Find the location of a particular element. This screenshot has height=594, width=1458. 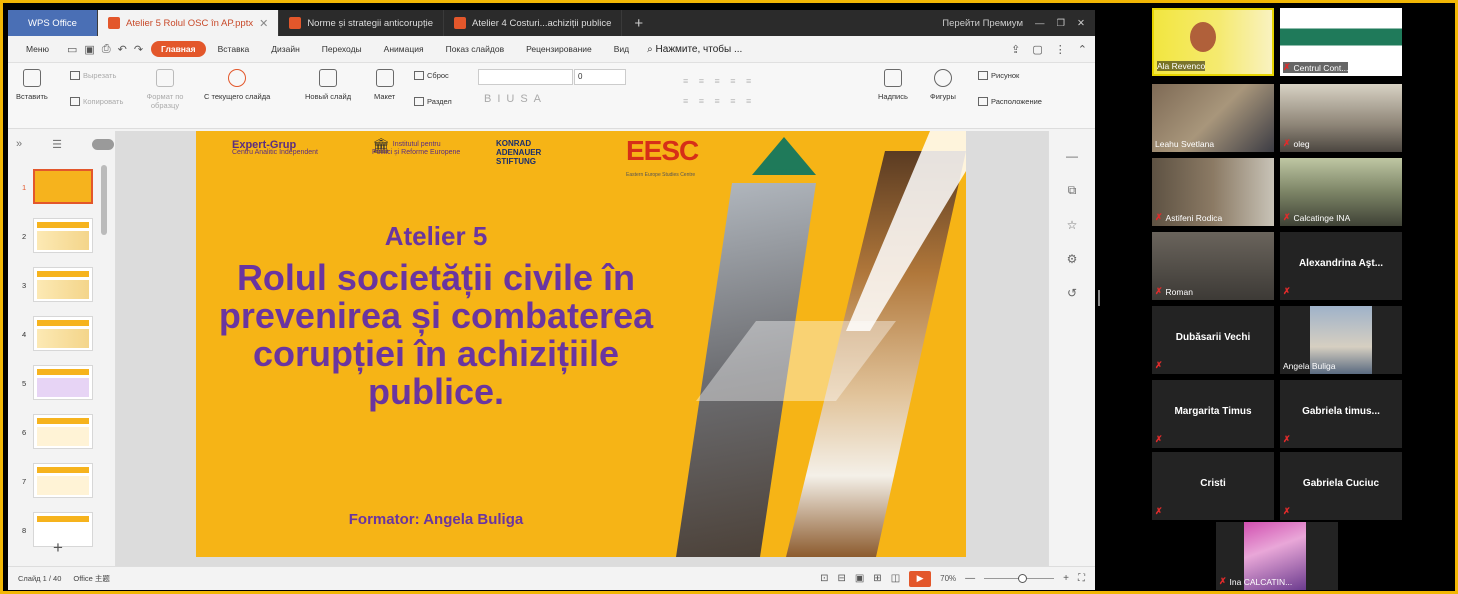

restore-icon: ❐ is located at coordinates (1061, 23).